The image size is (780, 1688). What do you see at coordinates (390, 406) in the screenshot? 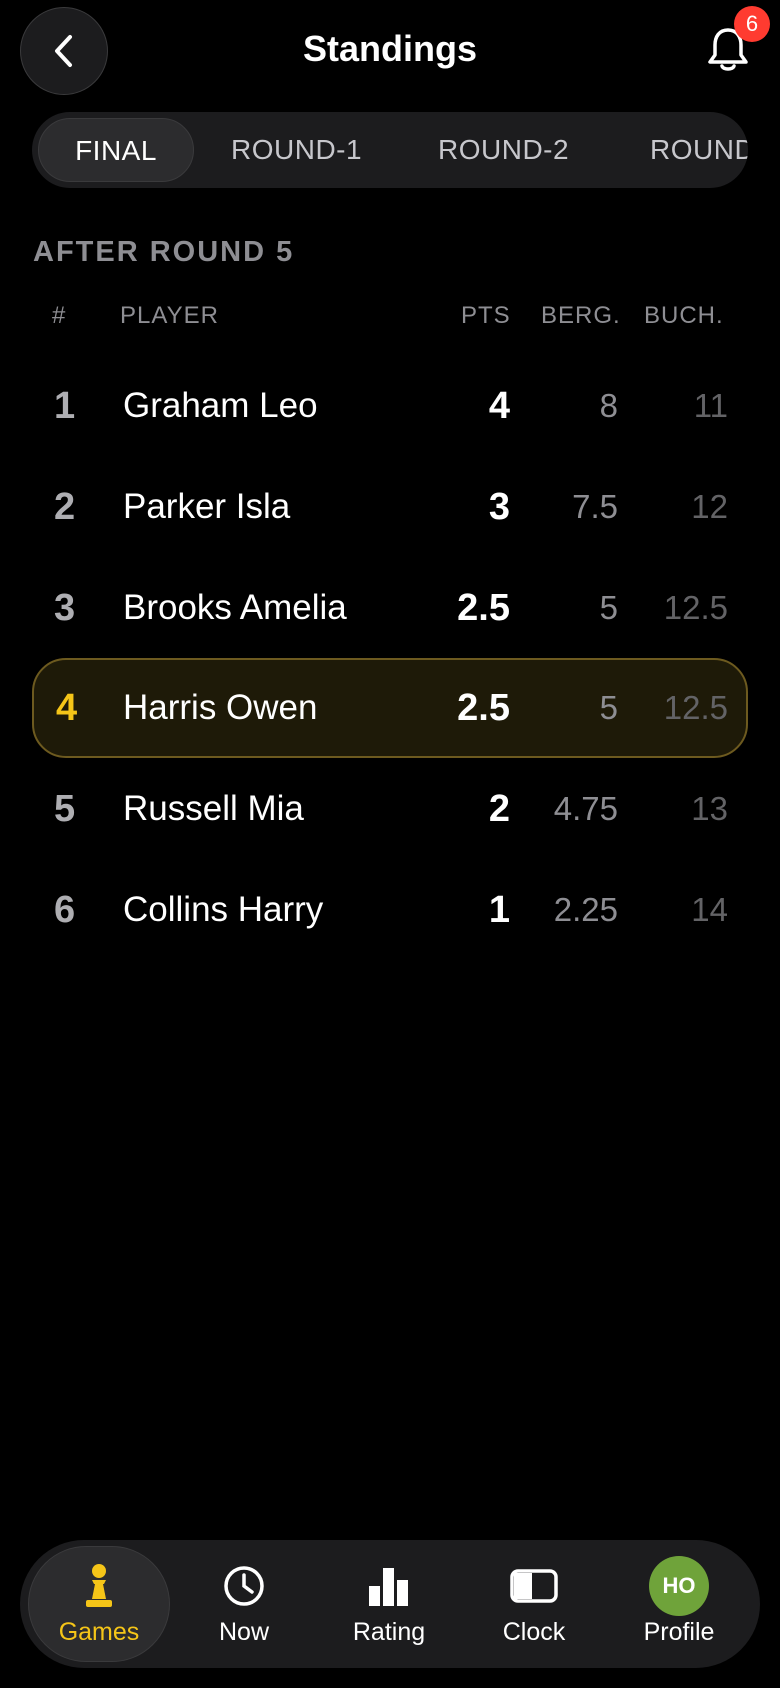
I see `table-row: 1 Graham Leo 4 8 11` at bounding box center [390, 406].